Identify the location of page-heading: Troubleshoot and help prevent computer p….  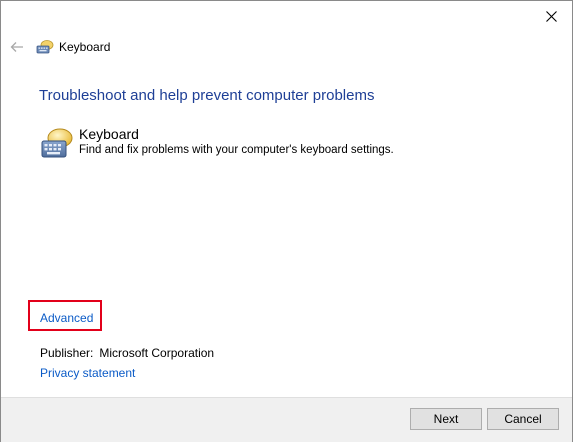
(207, 95).